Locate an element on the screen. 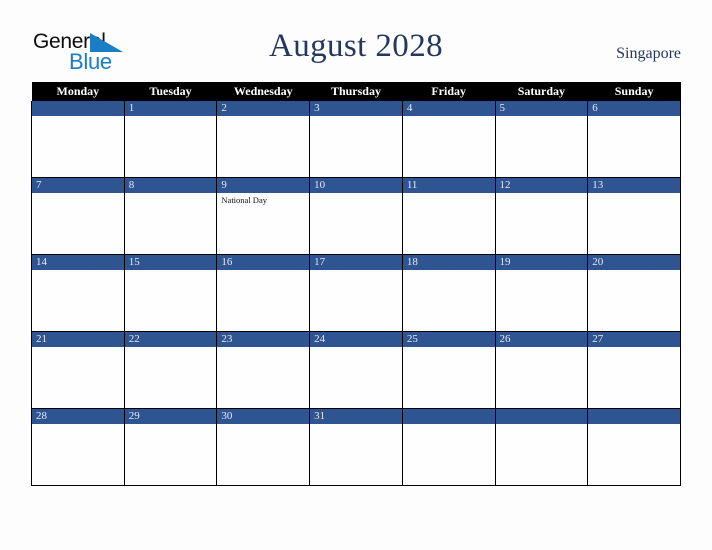  calendar-day-cell: 7 is located at coordinates (78, 216).